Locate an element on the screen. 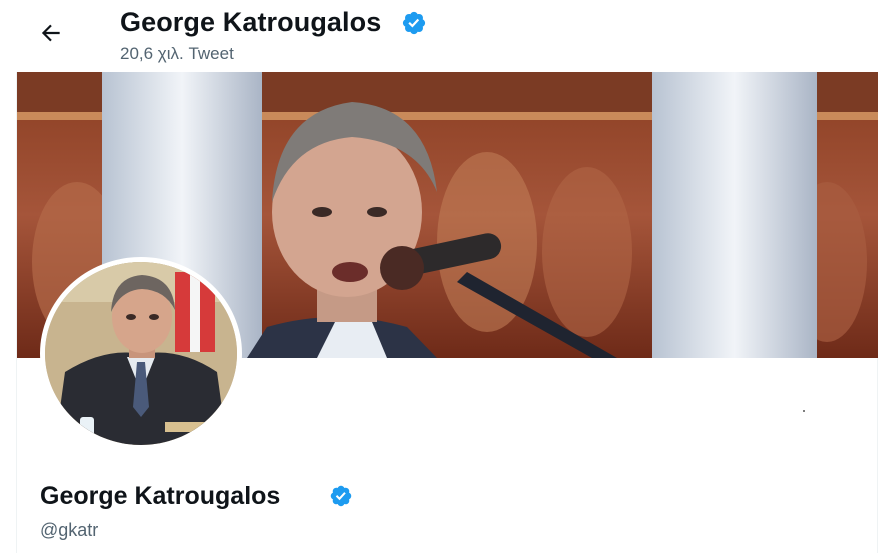 This screenshot has width=890, height=553. back-button is located at coordinates (55, 34).